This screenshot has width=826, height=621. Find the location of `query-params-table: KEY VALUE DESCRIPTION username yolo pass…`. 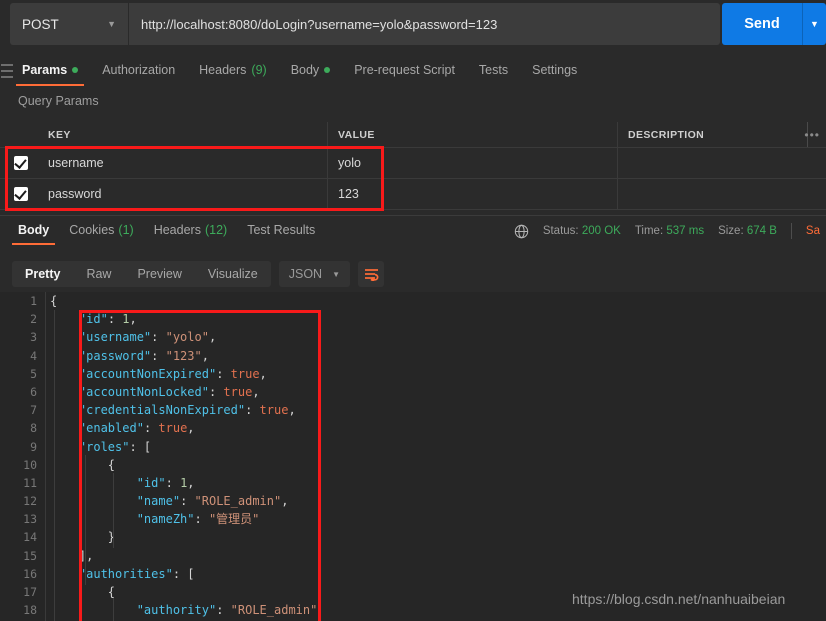

query-params-table: KEY VALUE DESCRIPTION username yolo pass… is located at coordinates (413, 167).